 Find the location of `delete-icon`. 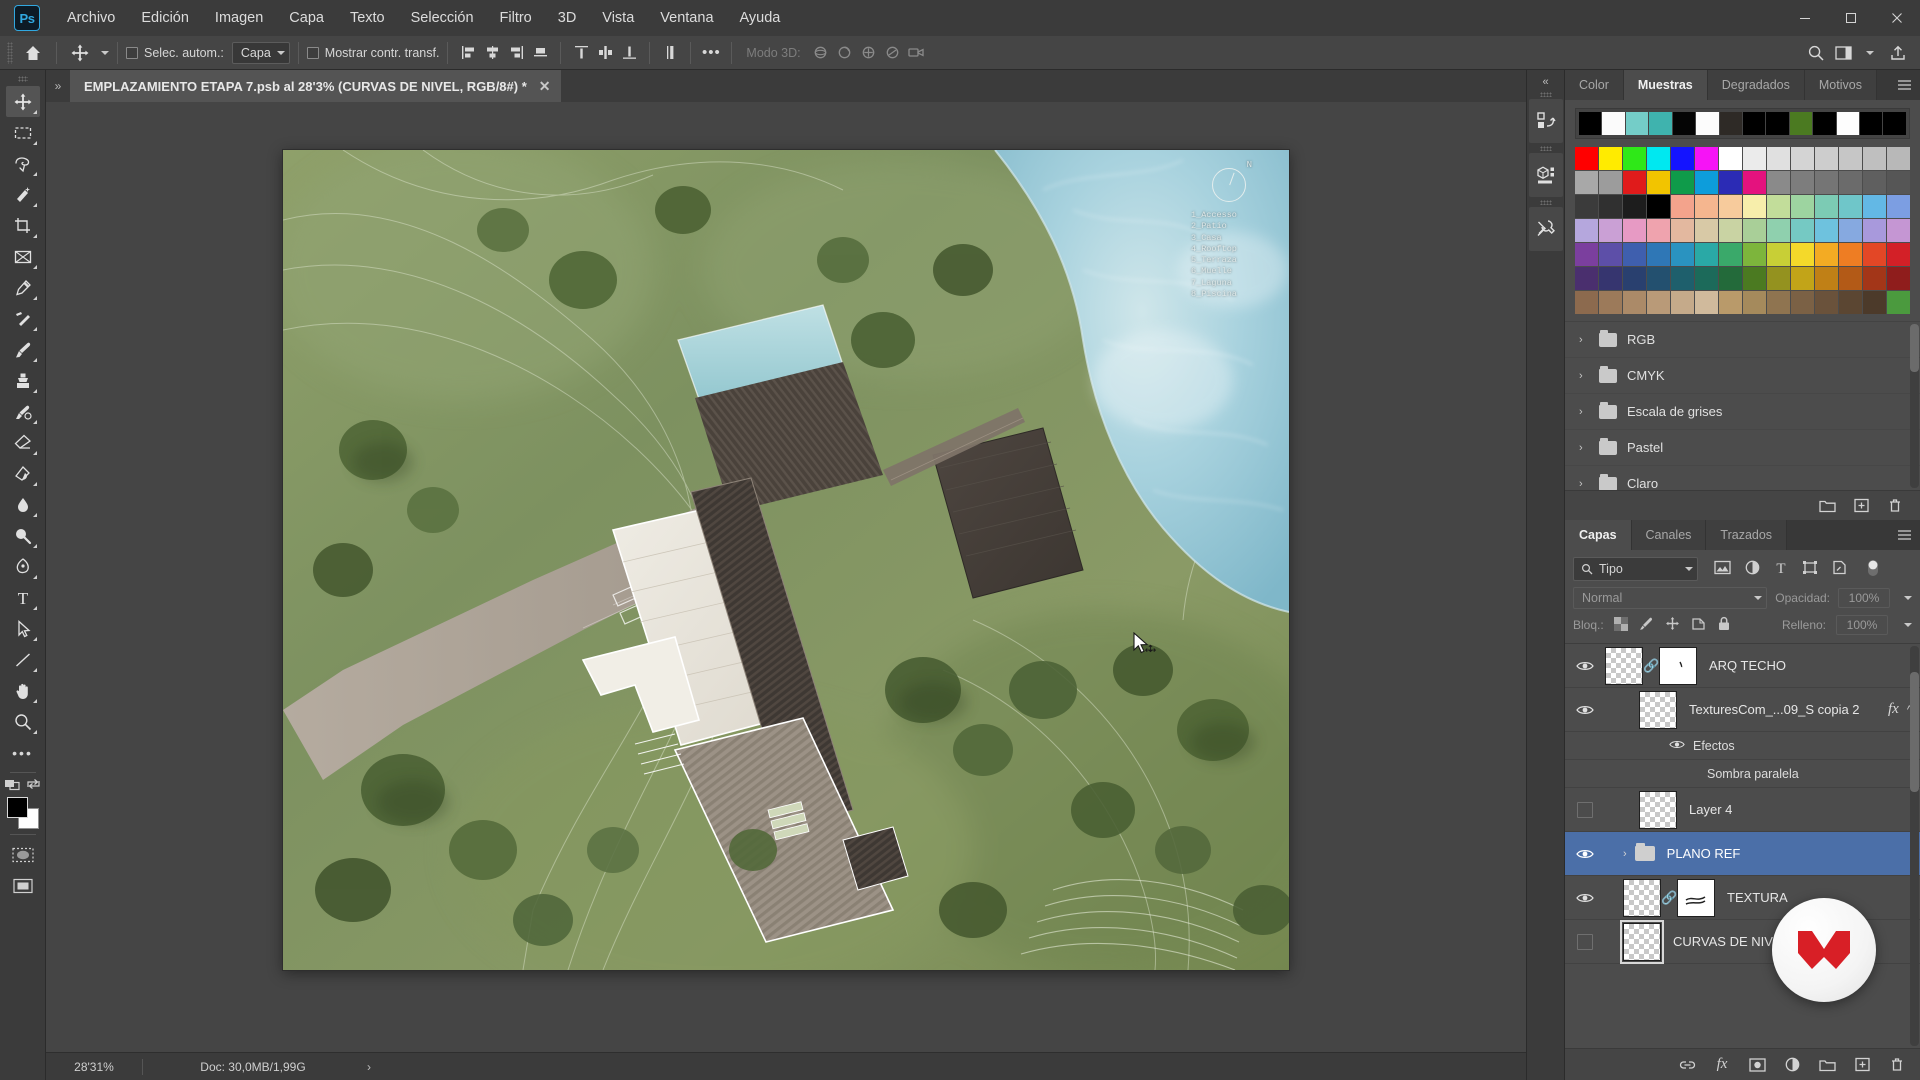

delete-icon is located at coordinates (1895, 506).